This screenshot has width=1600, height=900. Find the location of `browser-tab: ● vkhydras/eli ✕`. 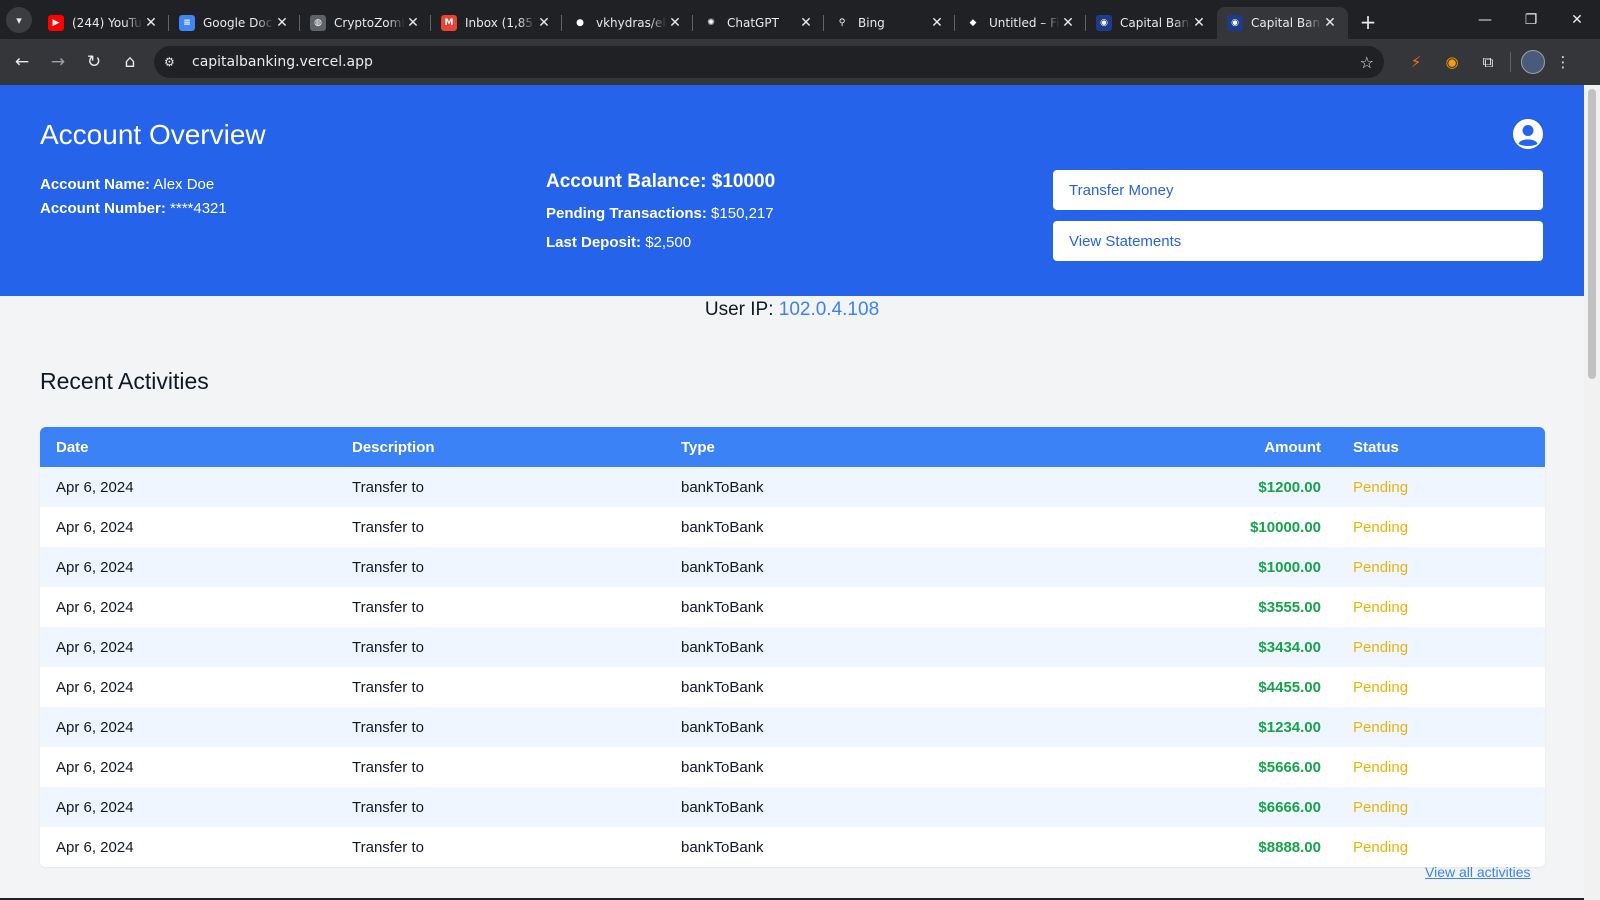

browser-tab: ● vkhydras/eli ✕ is located at coordinates (627, 23).